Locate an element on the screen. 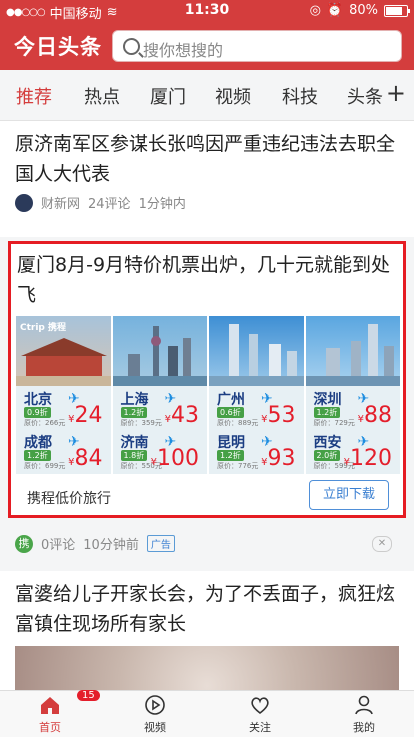 The height and width of the screenshot is (737, 414). city-name: 广州 is located at coordinates (231, 400).